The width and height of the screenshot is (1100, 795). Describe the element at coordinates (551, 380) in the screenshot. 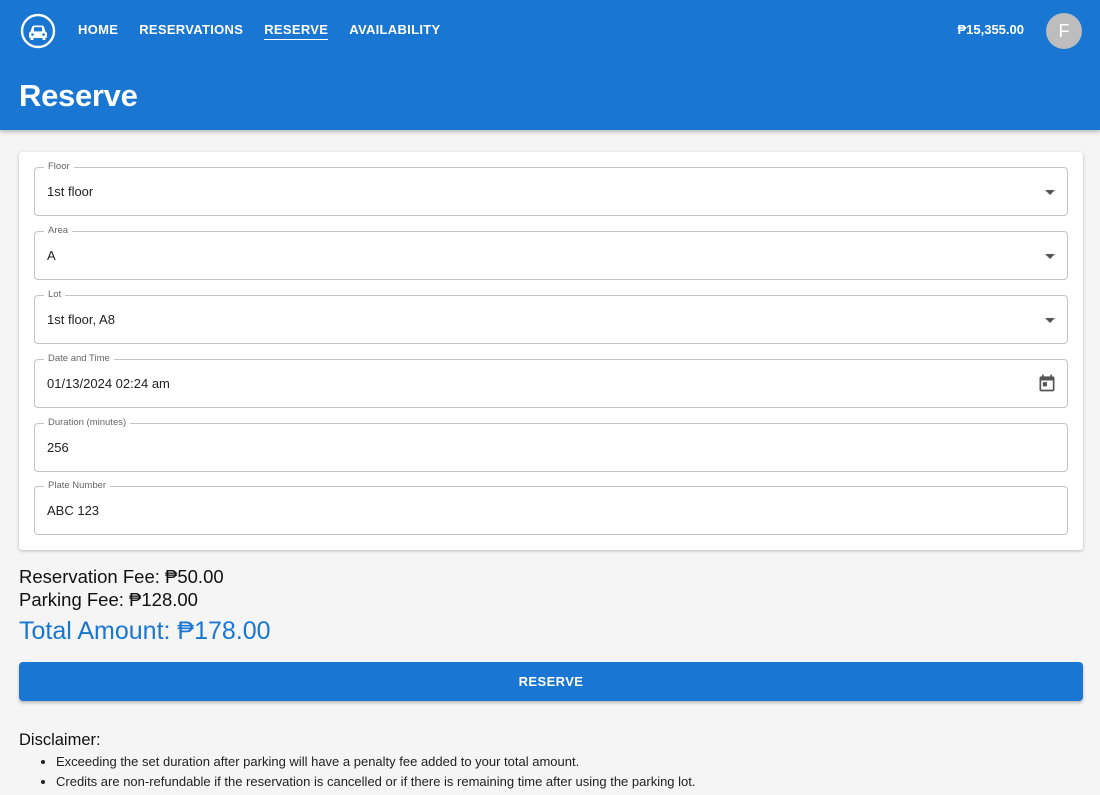

I see `datetime-field: Date and Time 01/13/2024 02:24 am` at that location.